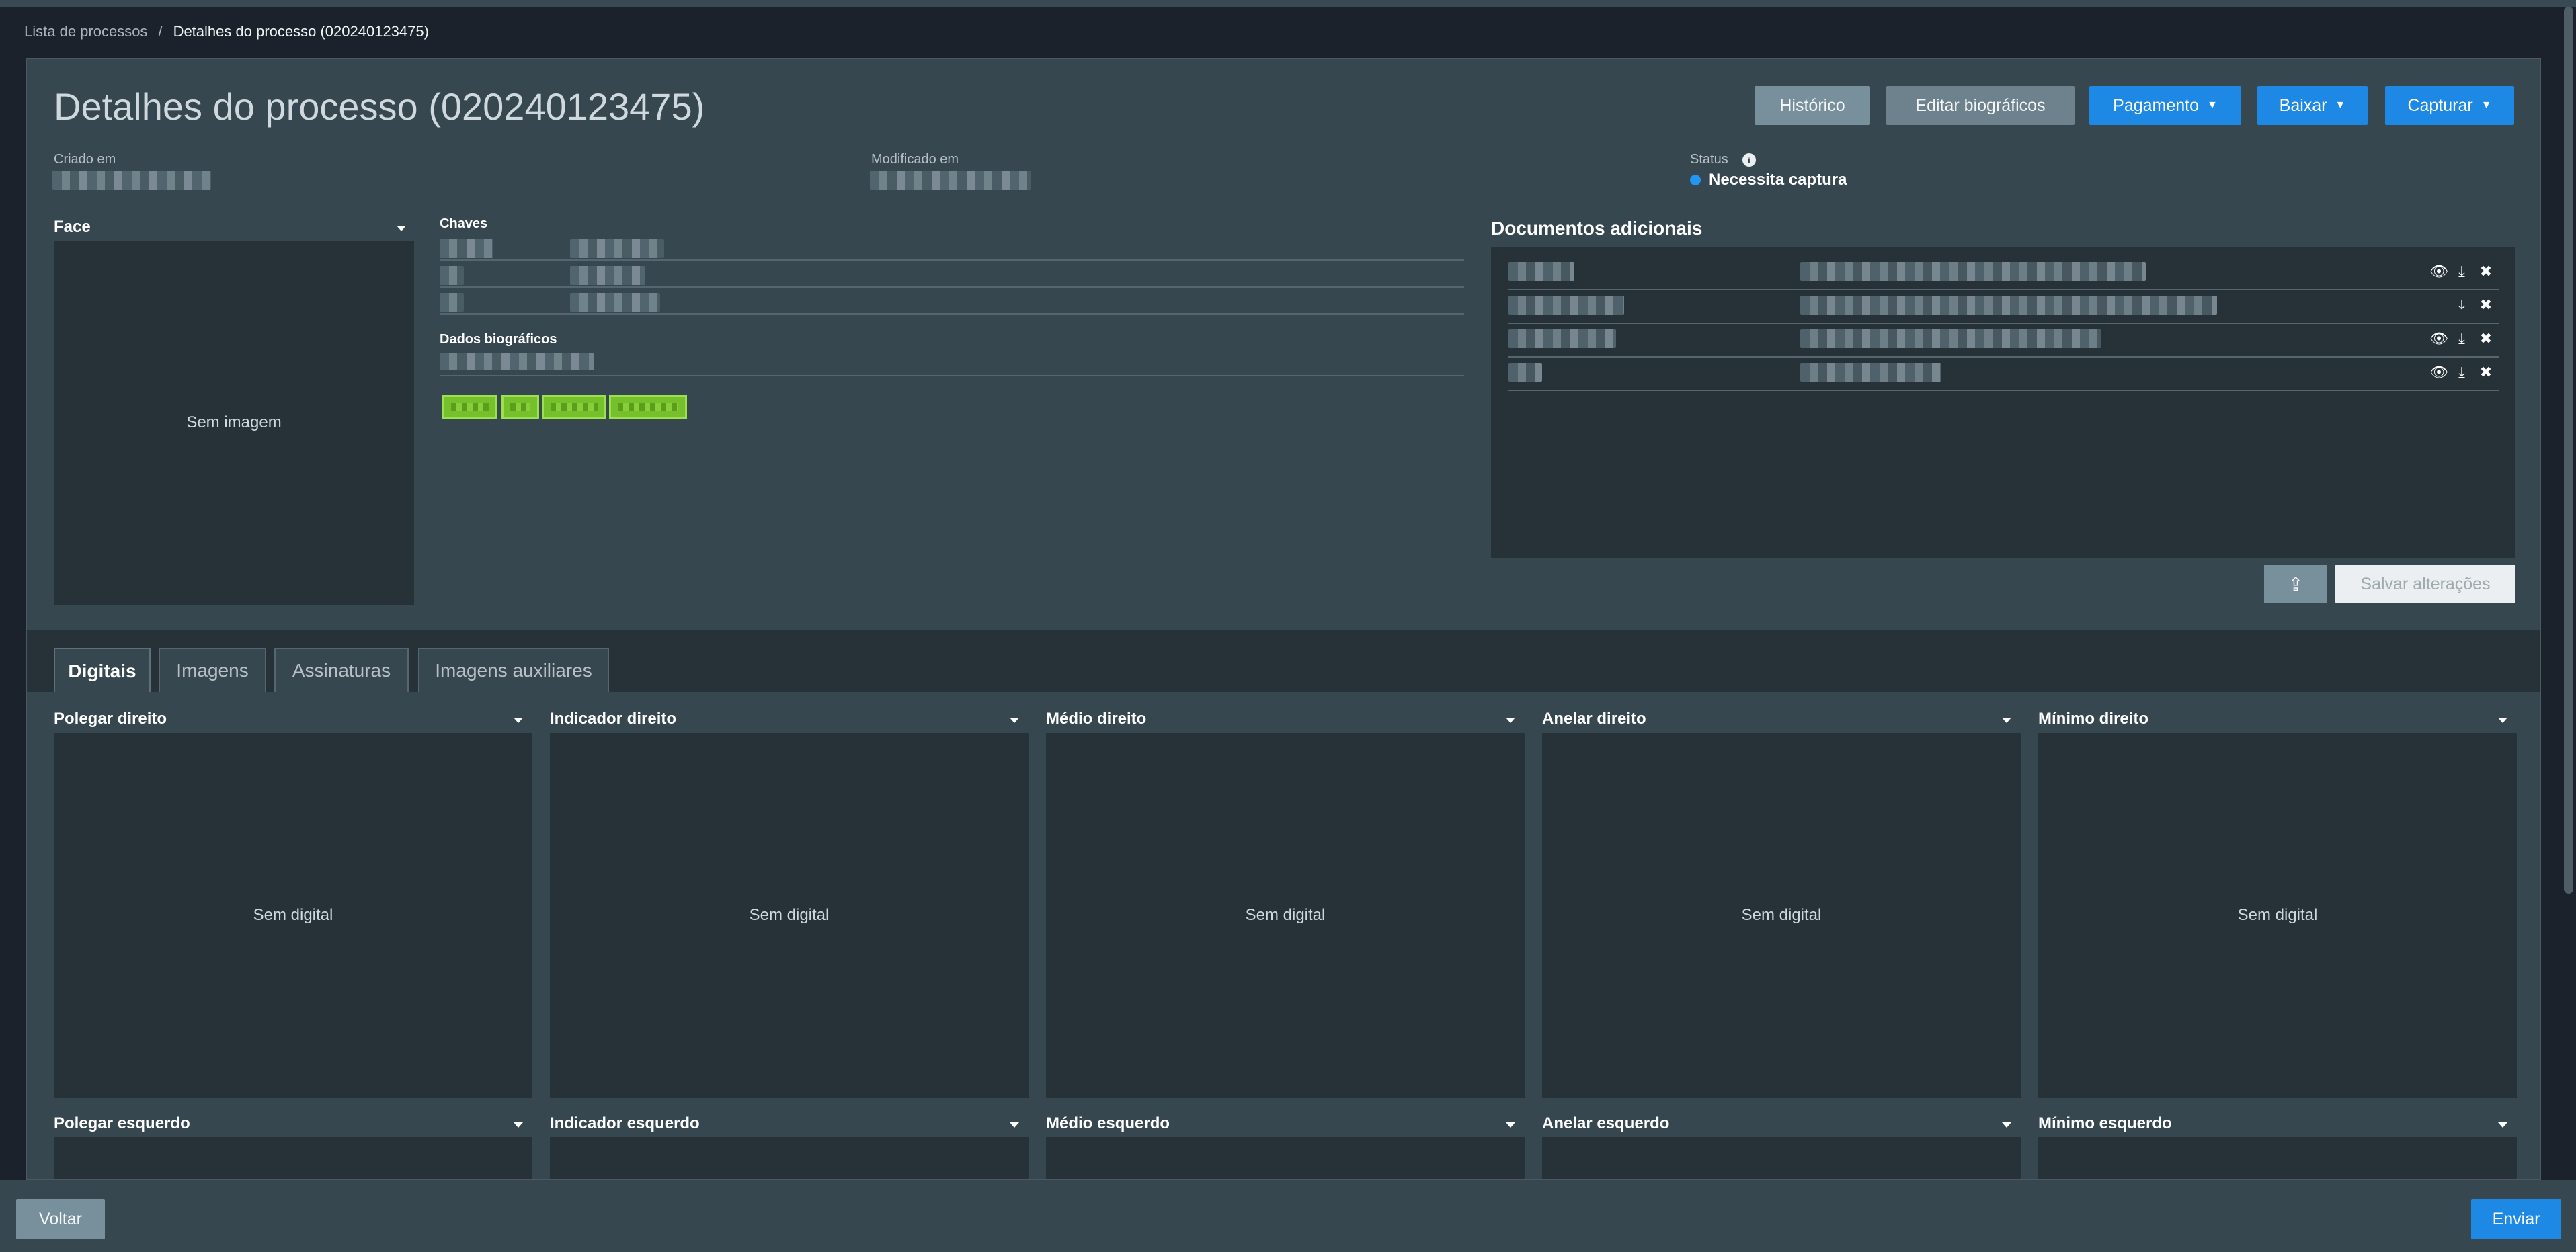 This screenshot has width=2576, height=1252. Describe the element at coordinates (1108, 1123) in the screenshot. I see `finger-label-left-middle: Médio esquerdo` at that location.